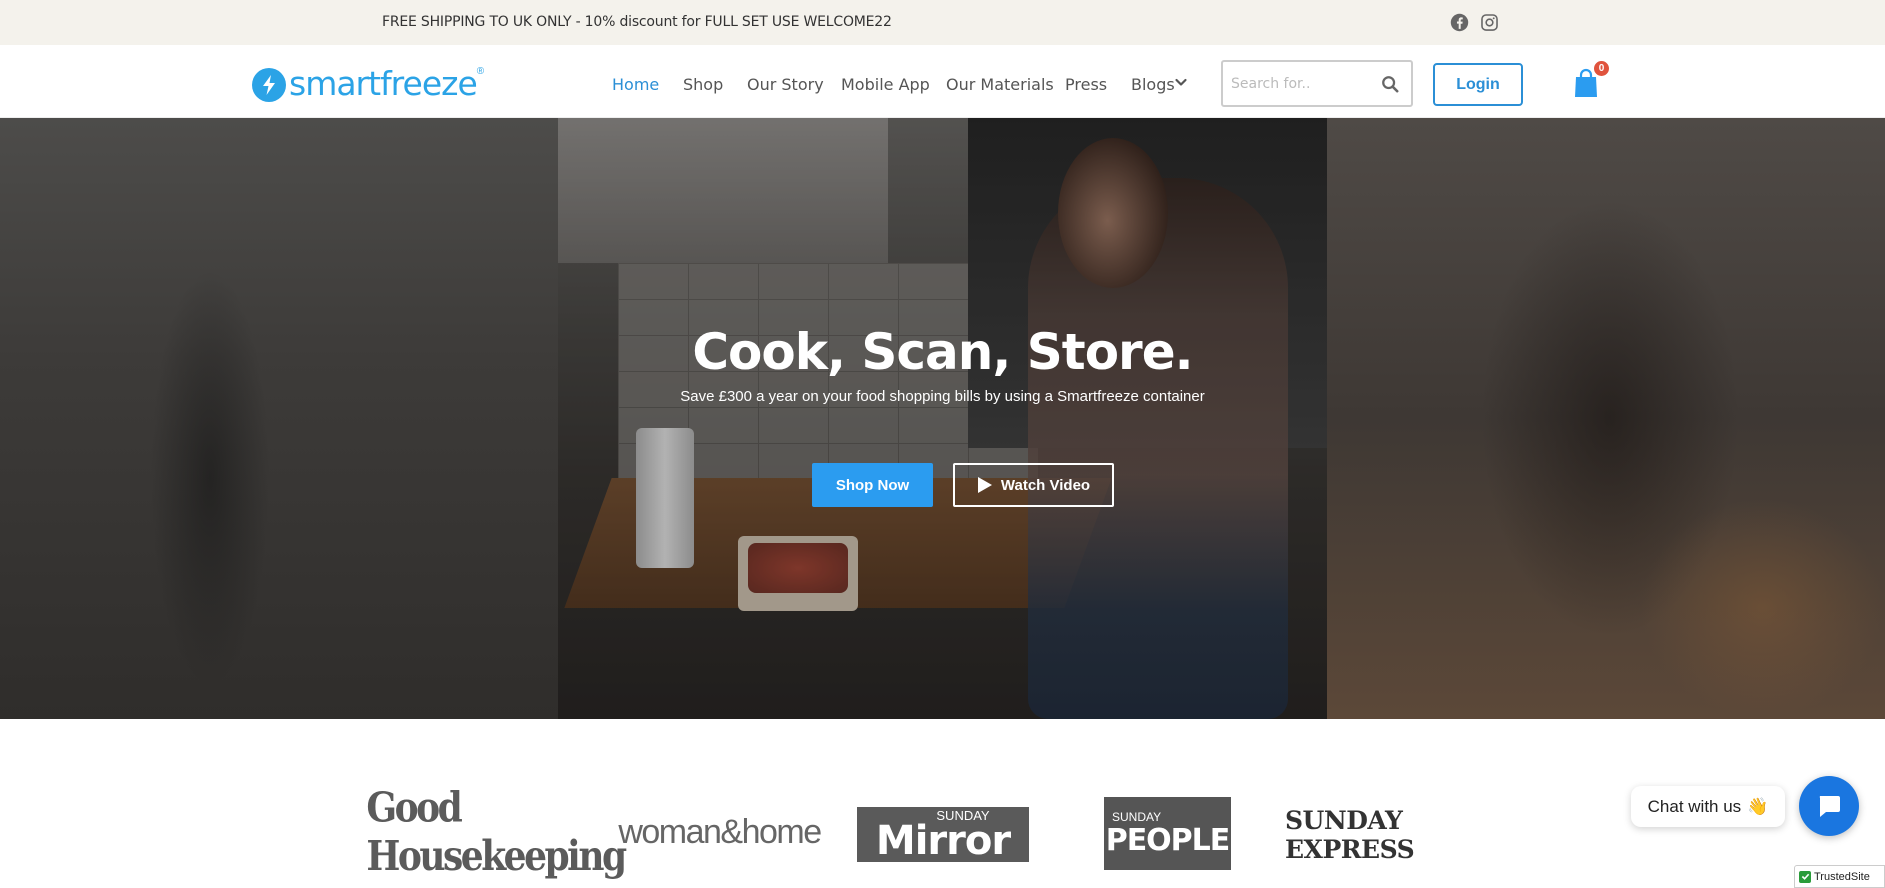 The height and width of the screenshot is (888, 1885). What do you see at coordinates (383, 83) in the screenshot?
I see `logo-wordmark: smartfreeze` at bounding box center [383, 83].